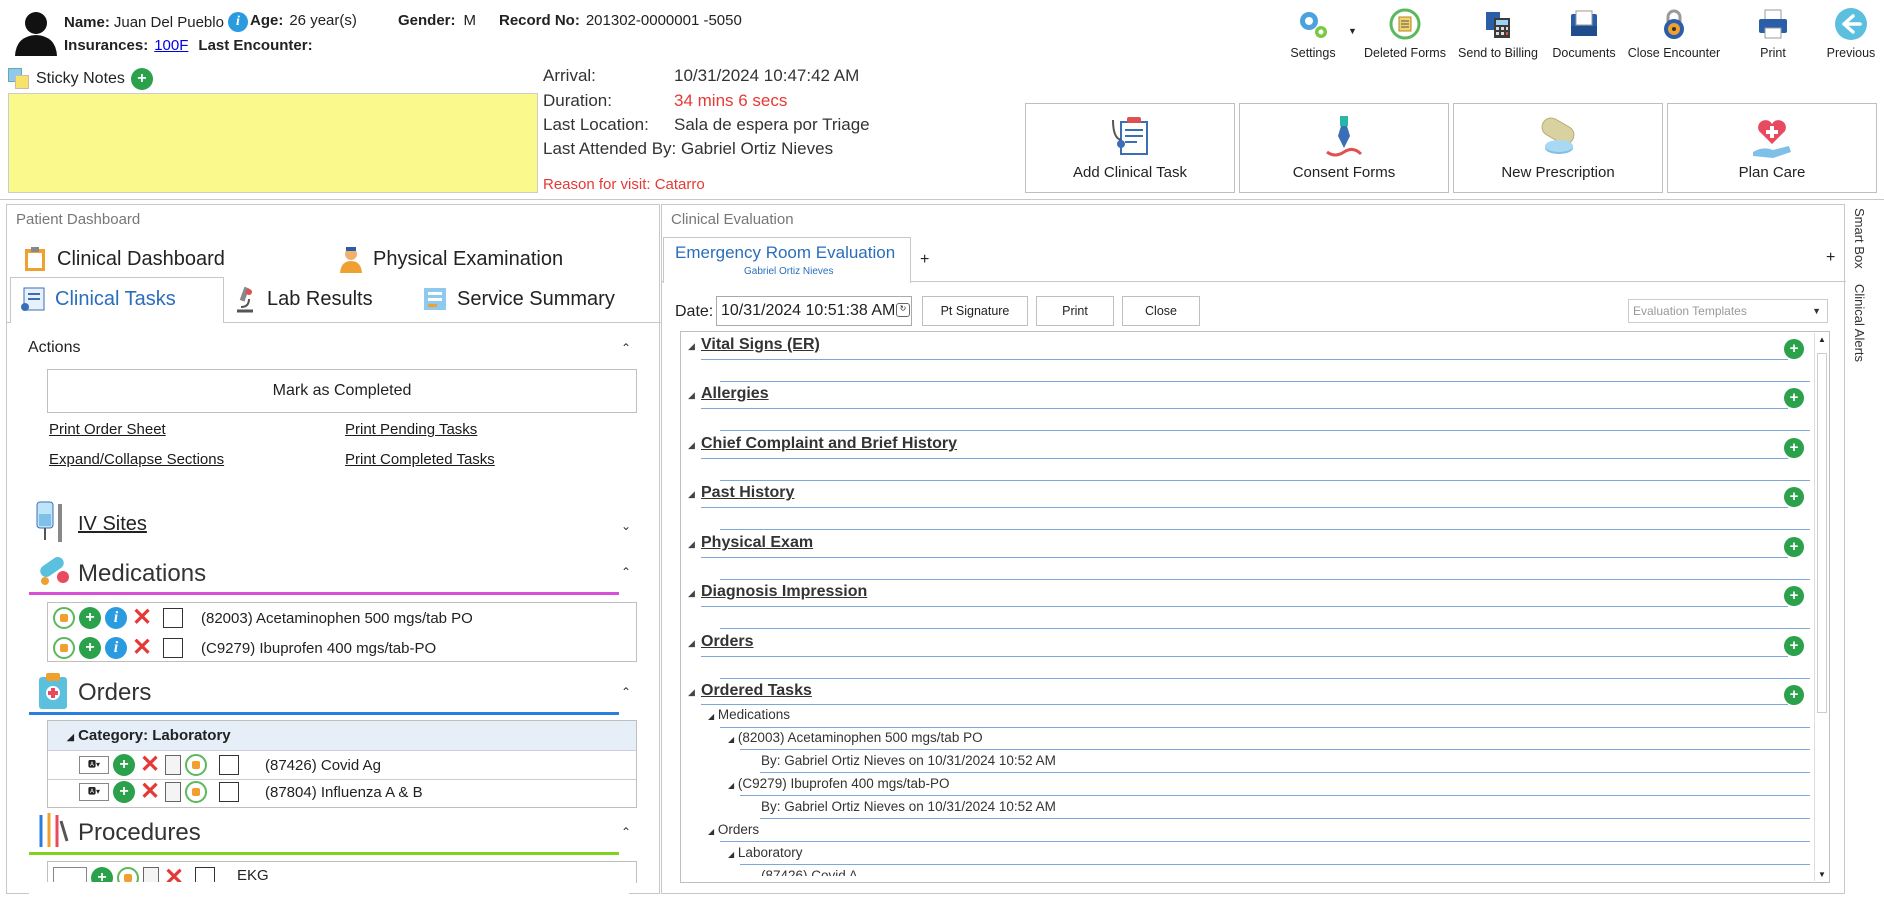 This screenshot has width=1884, height=900. What do you see at coordinates (855, 737) in the screenshot?
I see `tree-med-item: ◢ (82003) Acetaminophen 500 mgs/tab PO` at bounding box center [855, 737].